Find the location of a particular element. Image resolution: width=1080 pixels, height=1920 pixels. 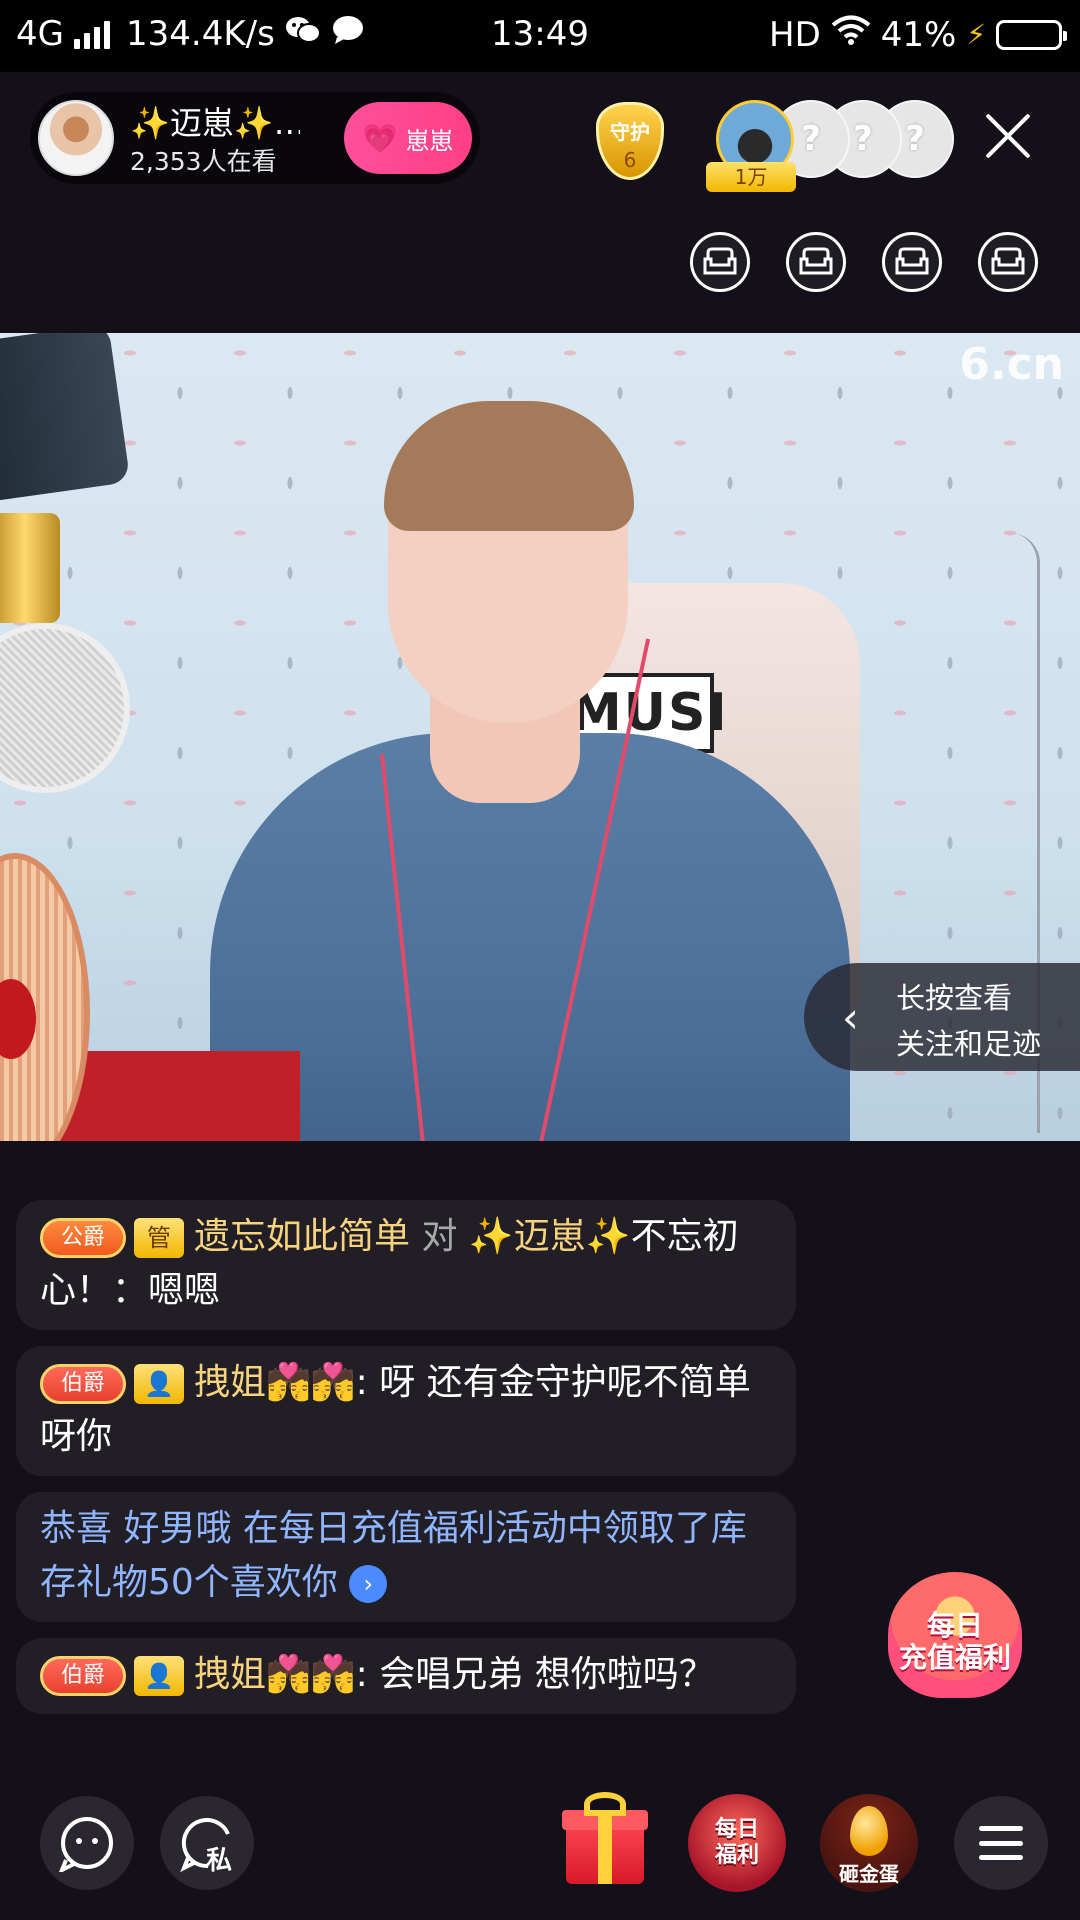

network-type: 4G is located at coordinates (40, 34).